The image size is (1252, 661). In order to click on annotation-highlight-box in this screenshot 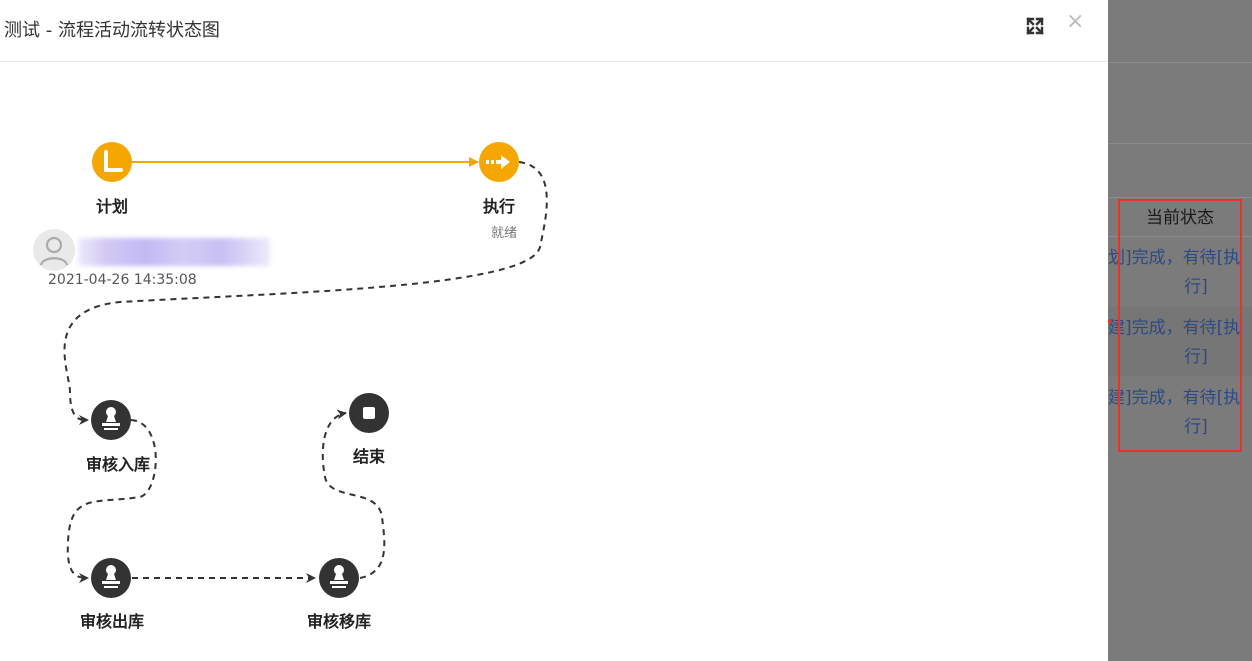, I will do `click(1180, 325)`.